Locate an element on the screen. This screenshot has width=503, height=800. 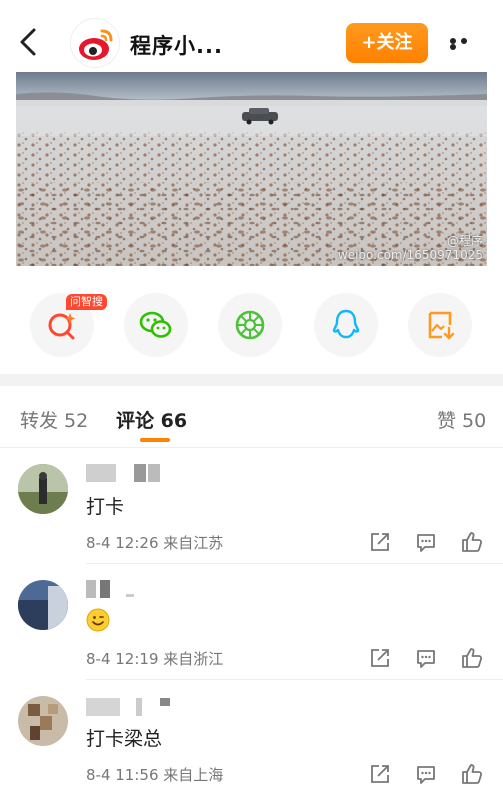
follow-button: +关注 is located at coordinates (387, 43).